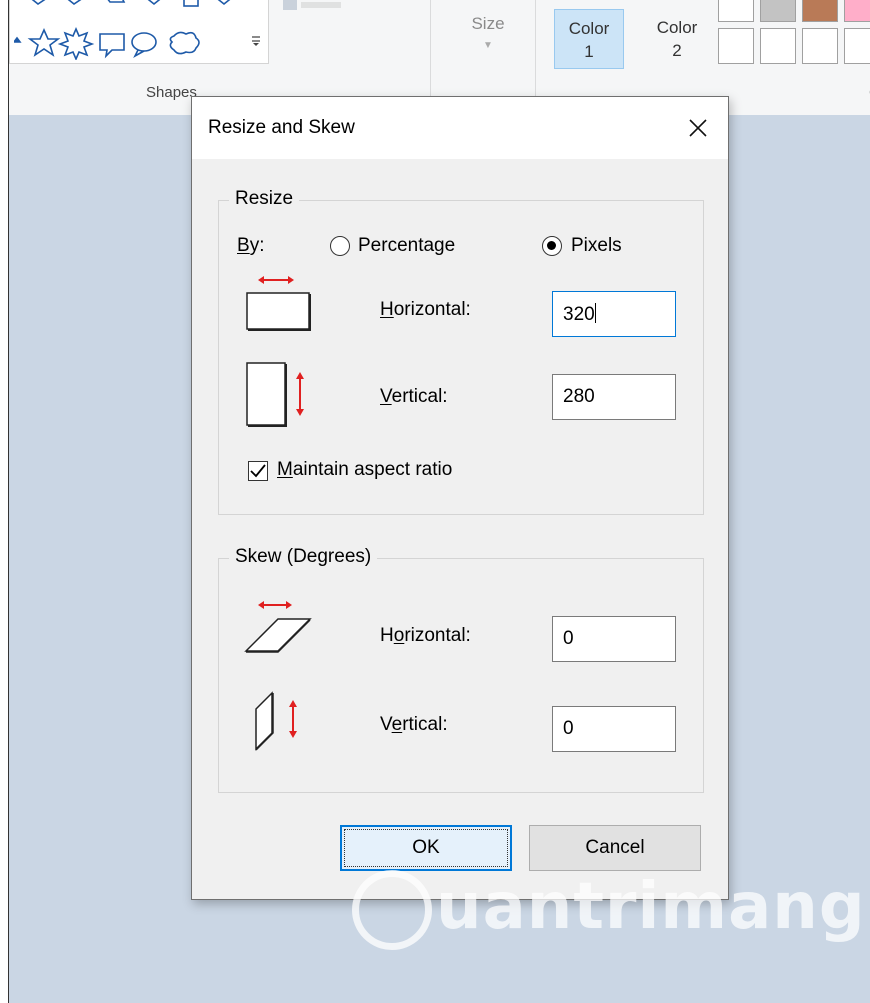  What do you see at coordinates (278, 628) in the screenshot?
I see `skew-horizontal-icon` at bounding box center [278, 628].